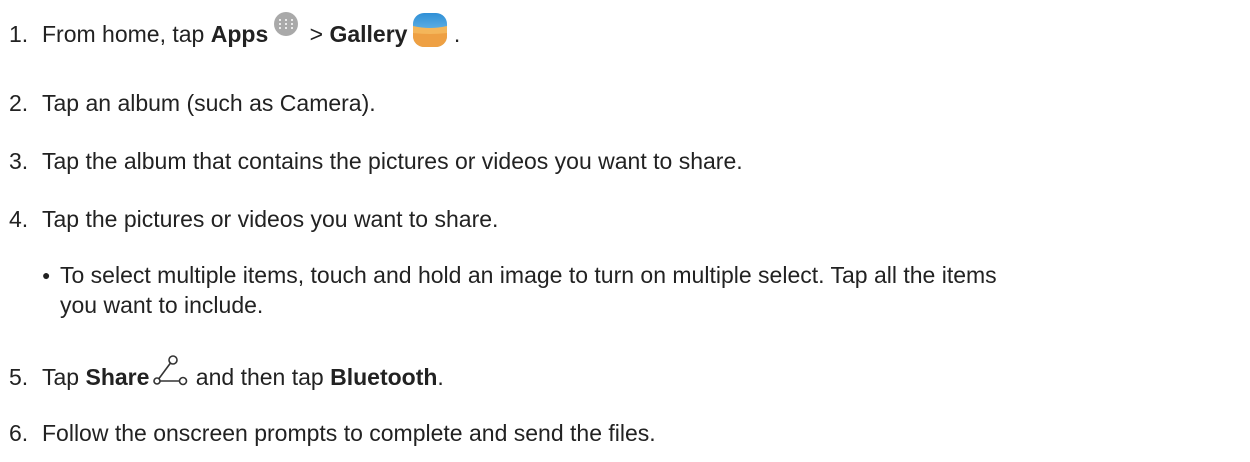 Image resolution: width=1250 pixels, height=462 pixels. What do you see at coordinates (260, 377) in the screenshot?
I see `step-text: and then tap` at bounding box center [260, 377].